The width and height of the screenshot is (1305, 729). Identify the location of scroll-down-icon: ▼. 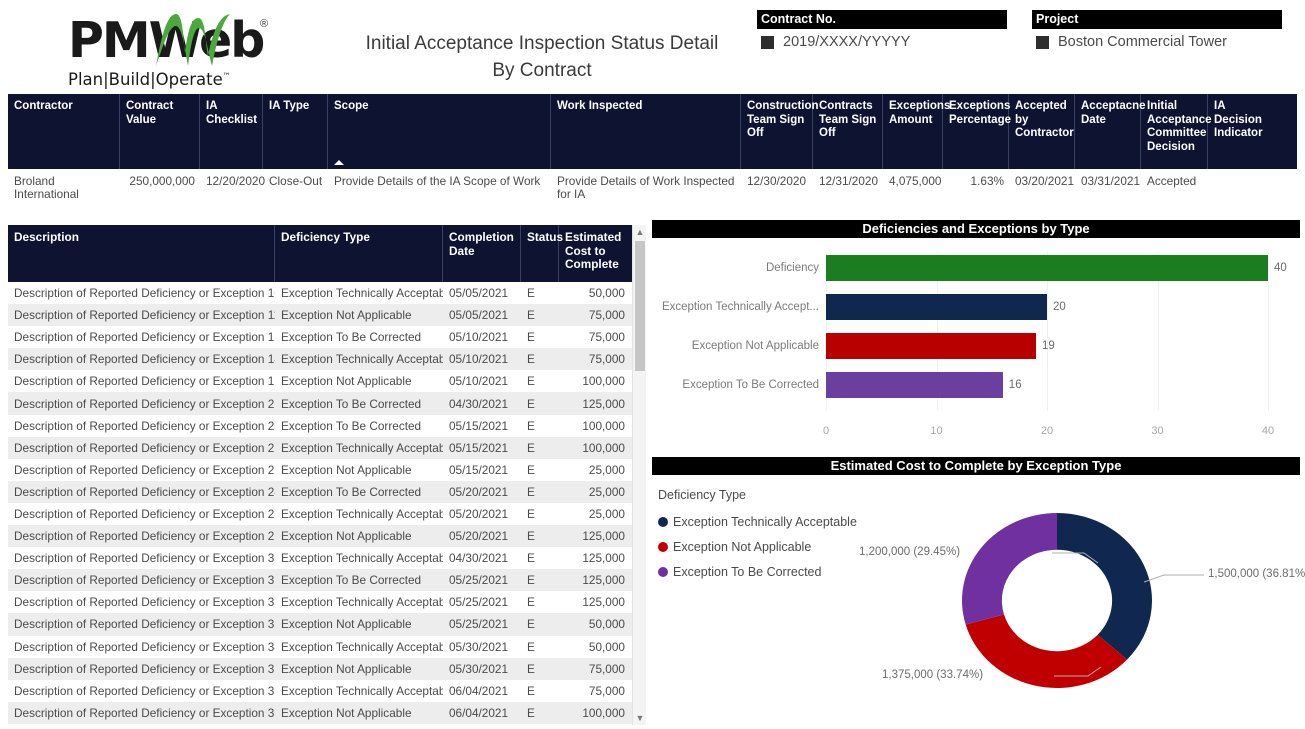
(640, 718).